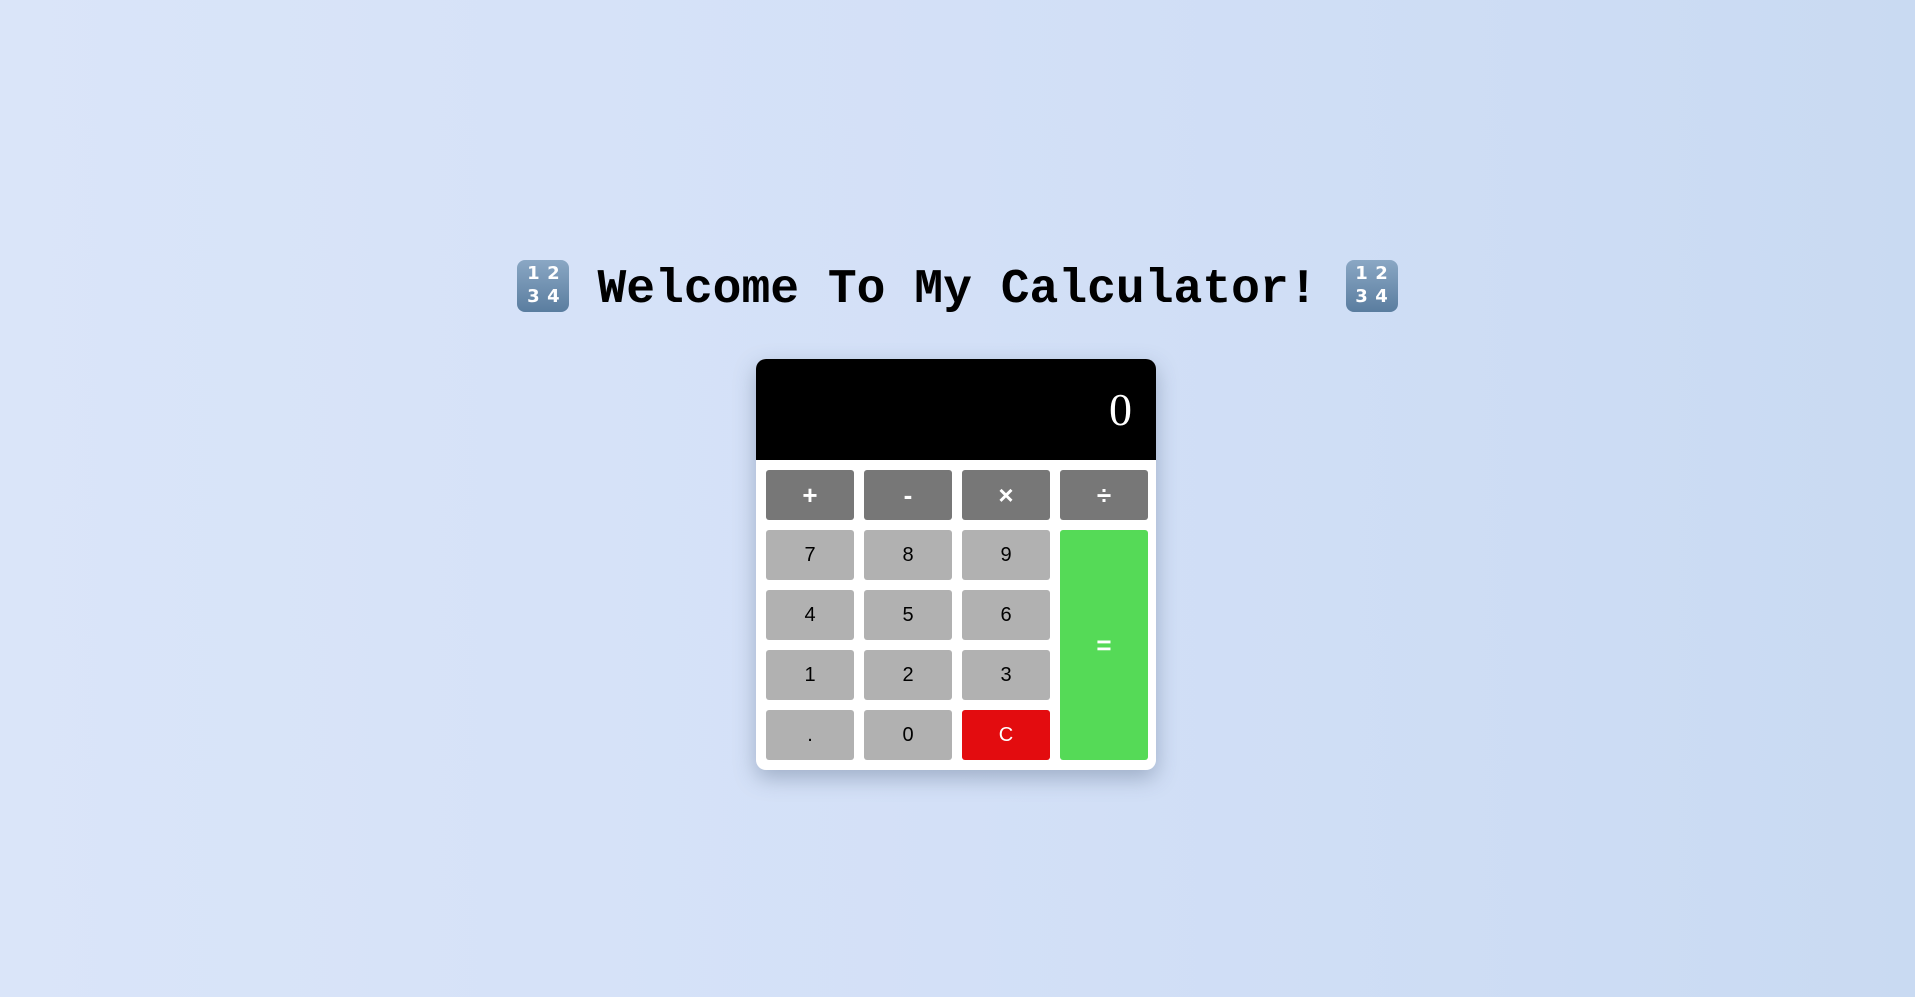 The width and height of the screenshot is (1915, 997). I want to click on digit-5-button: 5, so click(908, 615).